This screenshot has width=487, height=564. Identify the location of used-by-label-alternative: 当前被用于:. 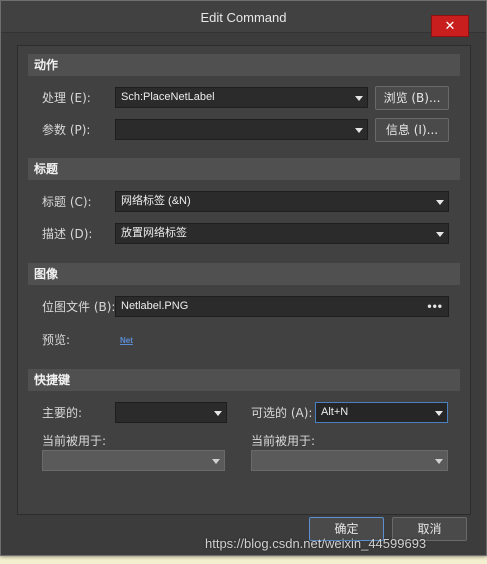
(283, 441).